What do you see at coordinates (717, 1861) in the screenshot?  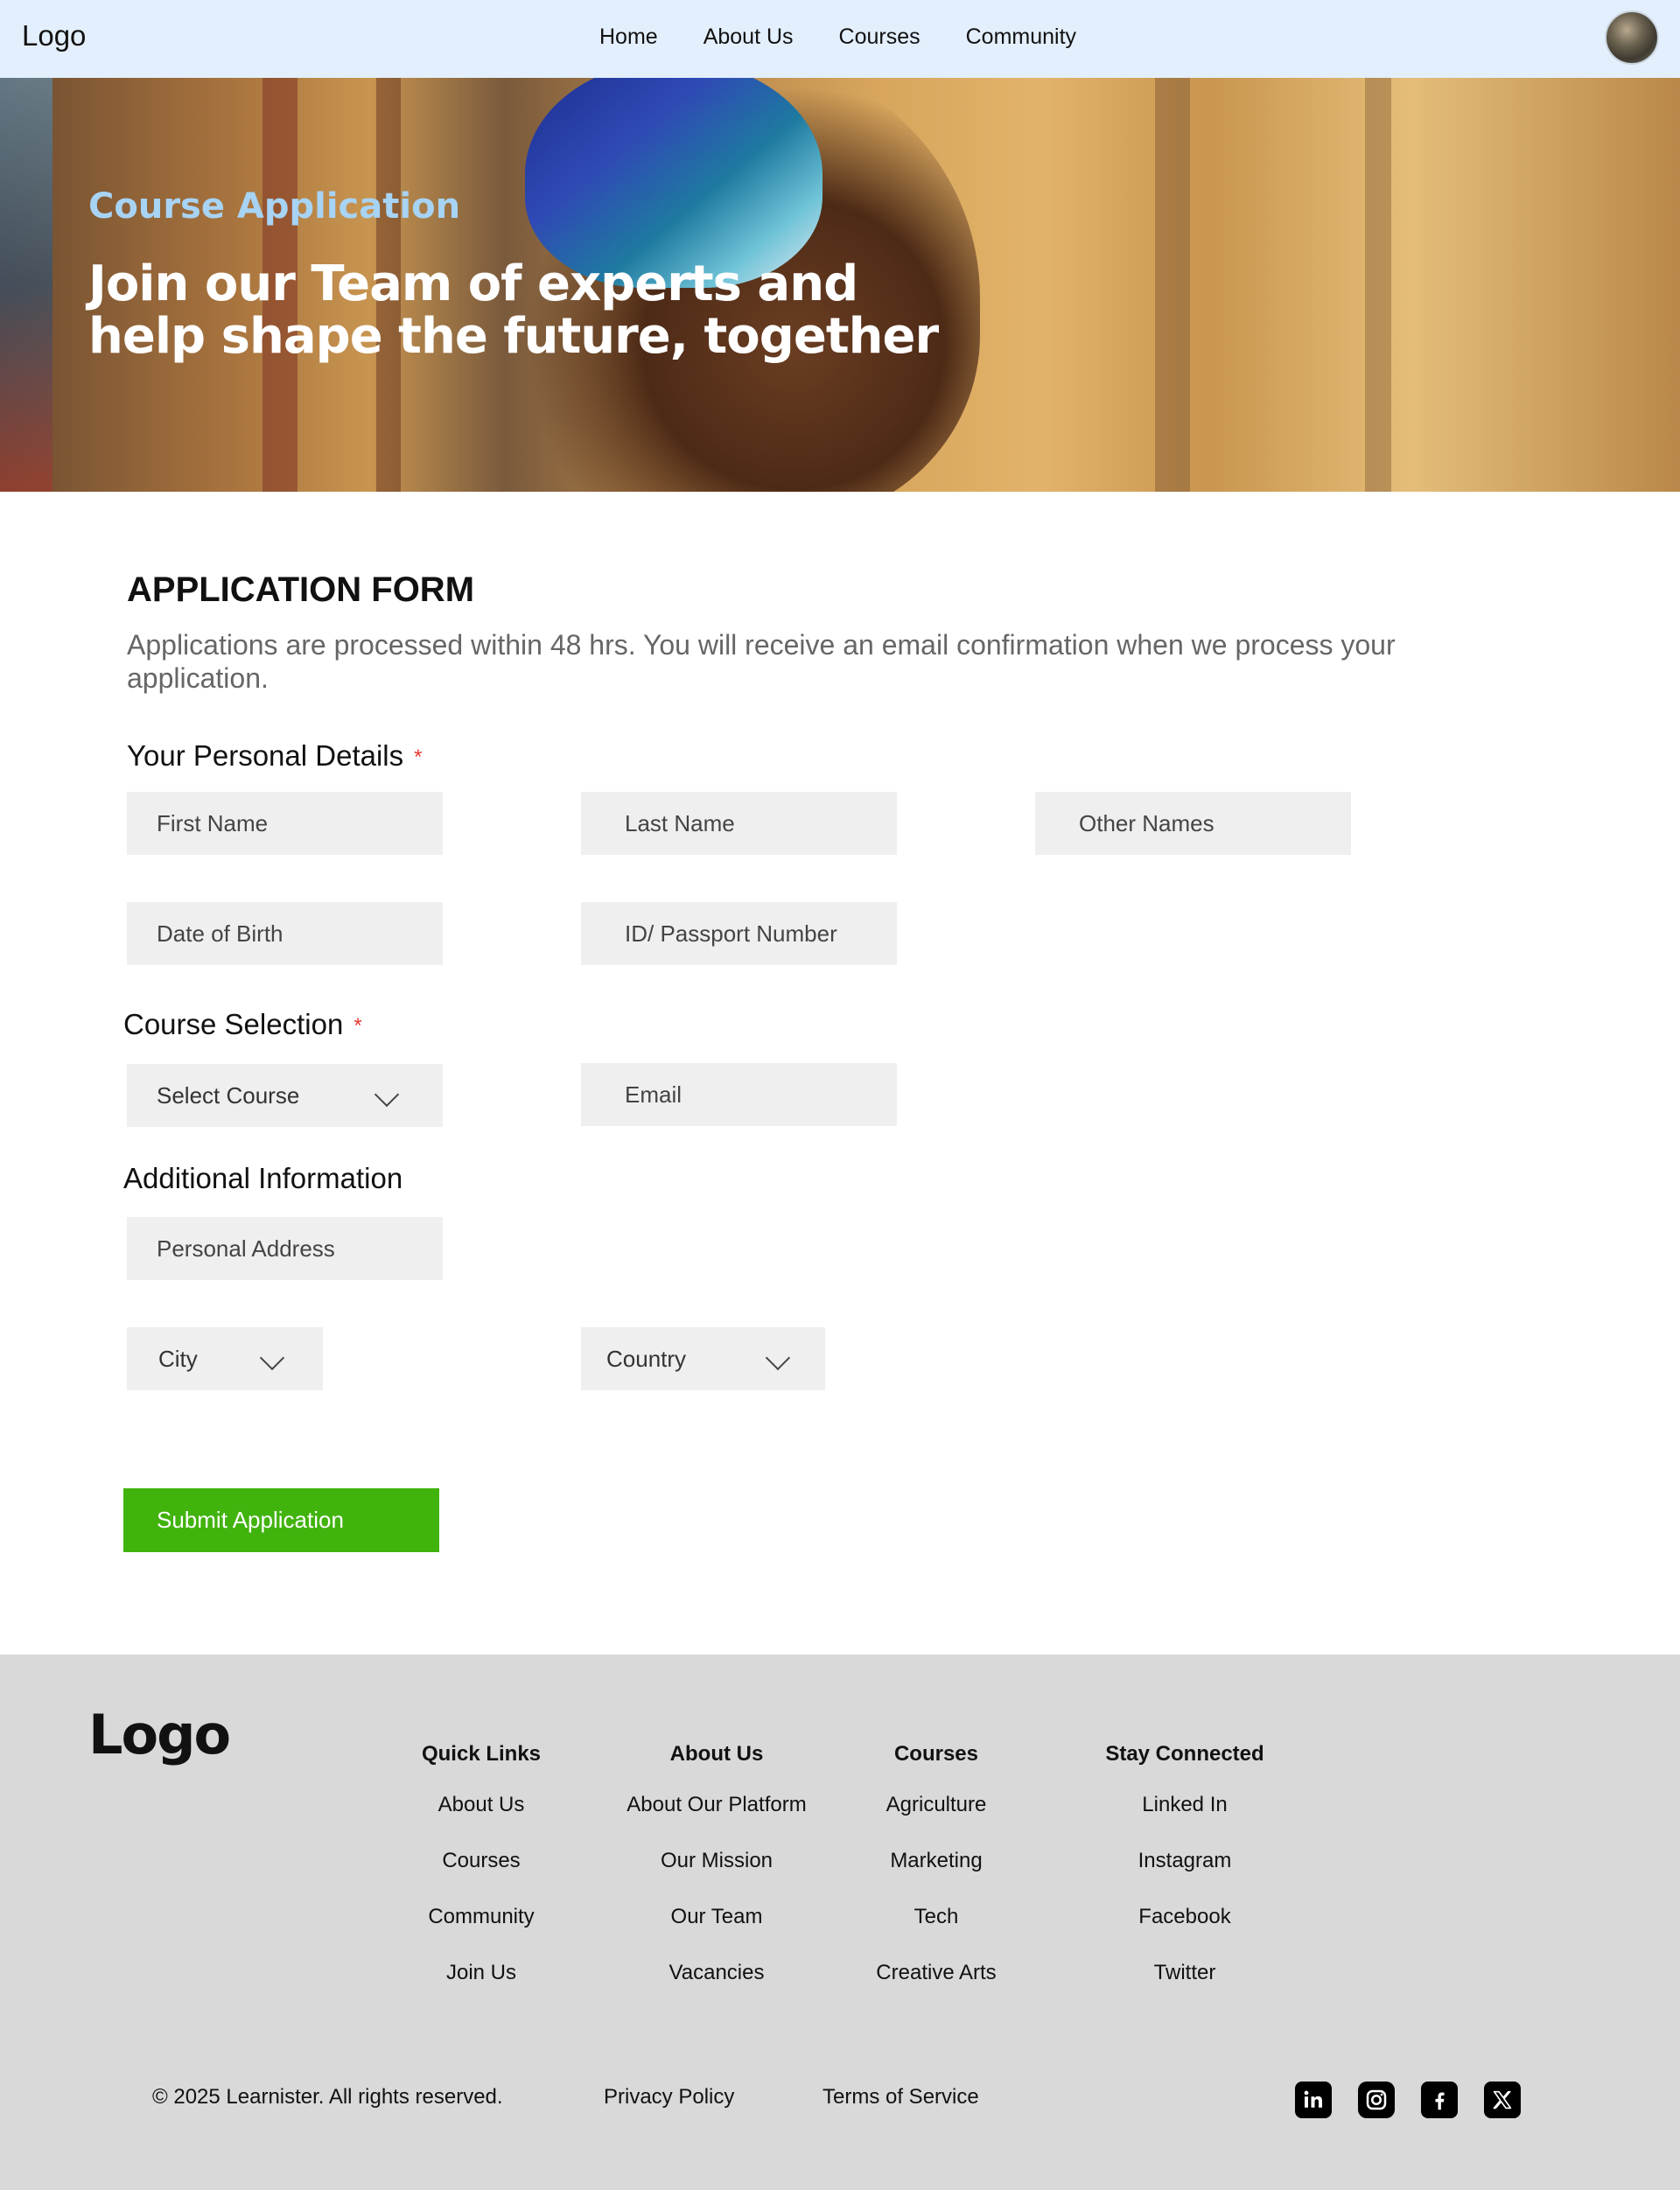 I see `footer-link: Our Mission` at bounding box center [717, 1861].